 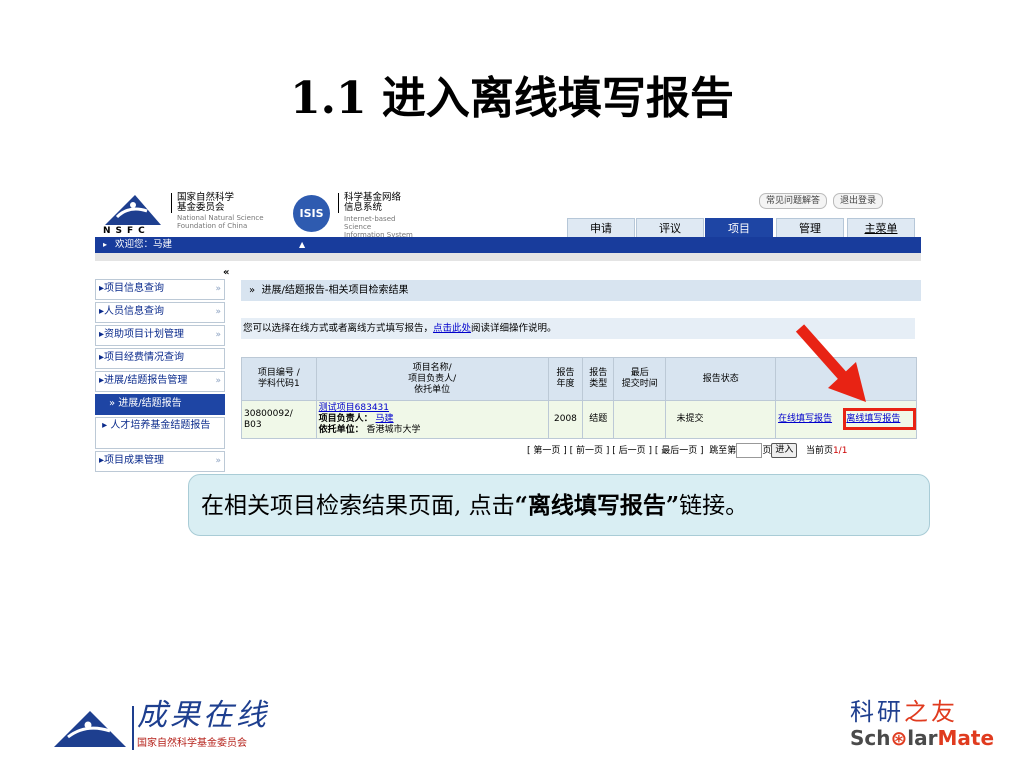 I want to click on sidebar-item-progress-report: » 进展/结题报告, so click(x=160, y=404).